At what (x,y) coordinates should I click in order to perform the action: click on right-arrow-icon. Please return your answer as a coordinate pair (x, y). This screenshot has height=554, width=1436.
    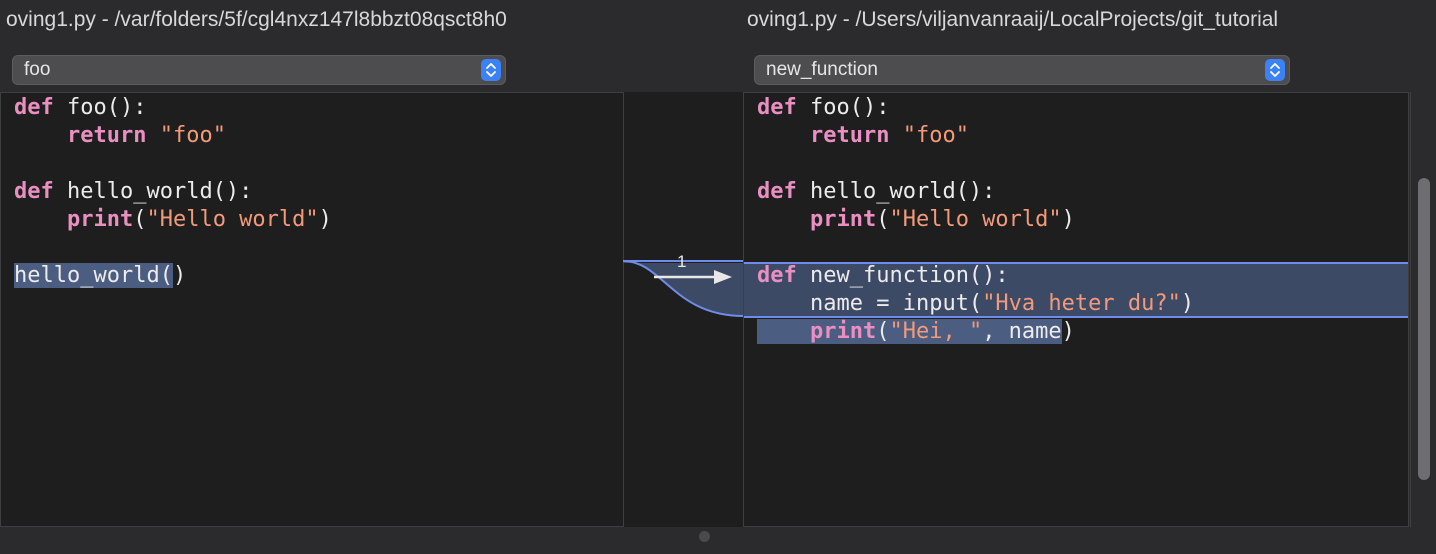
    Looking at the image, I should click on (693, 277).